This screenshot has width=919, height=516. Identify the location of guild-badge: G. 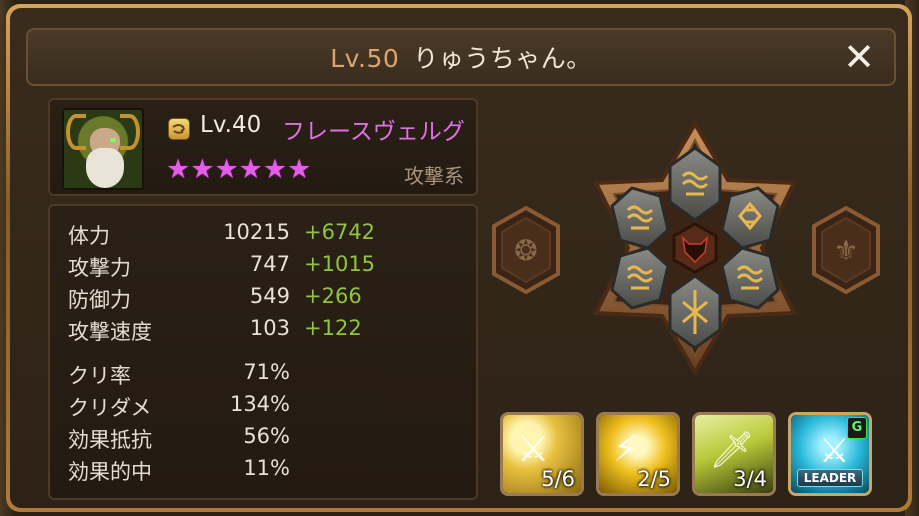
(857, 428).